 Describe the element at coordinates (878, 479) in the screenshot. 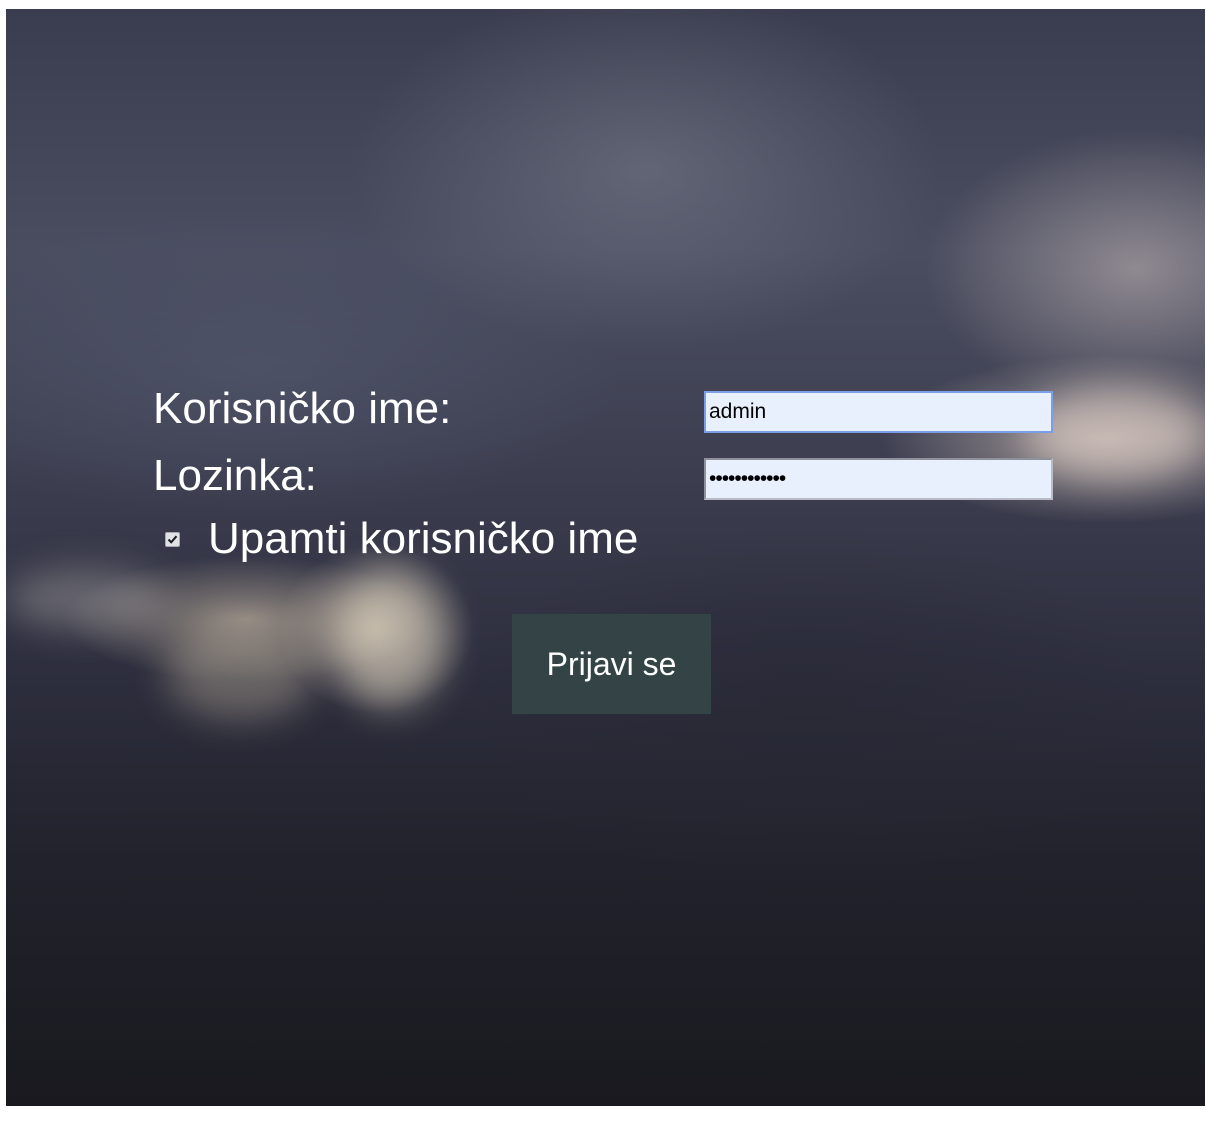

I see `password-input` at that location.